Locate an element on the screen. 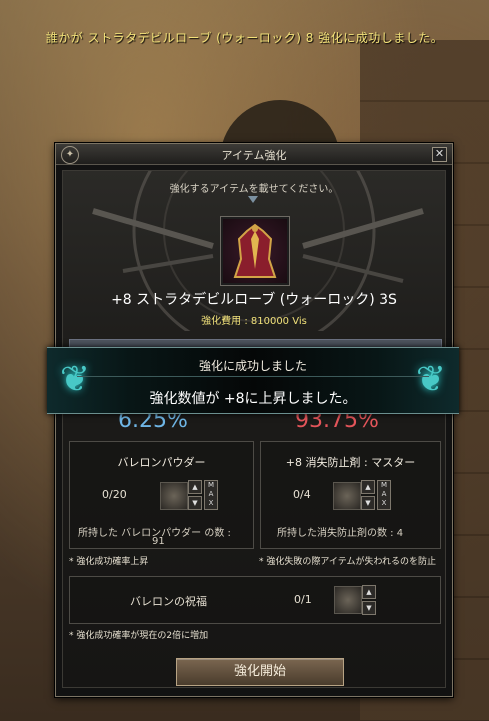  material-right-owned: 所持した消失防止剤の数 : 4 is located at coordinates (340, 533).